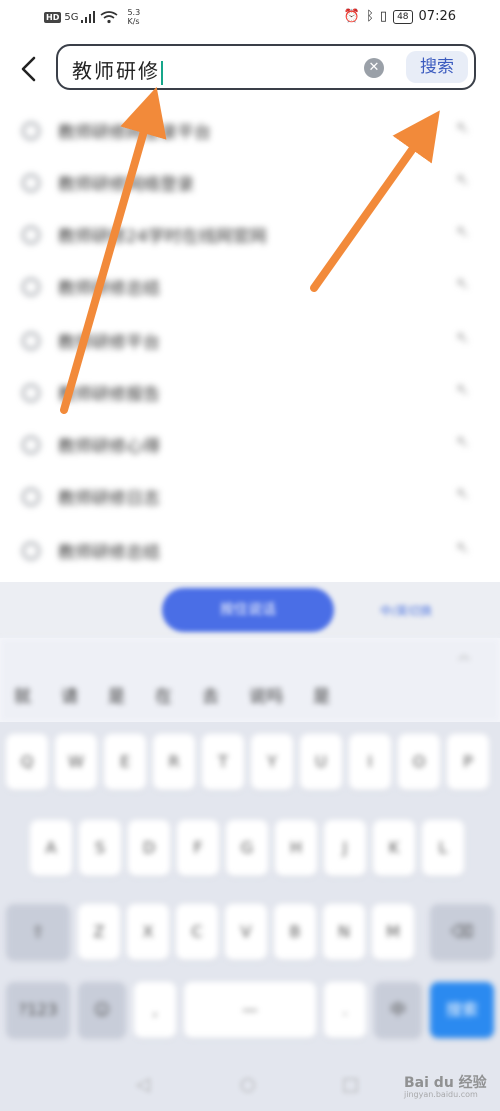  I want to click on search-button: 搜索, so click(437, 67).